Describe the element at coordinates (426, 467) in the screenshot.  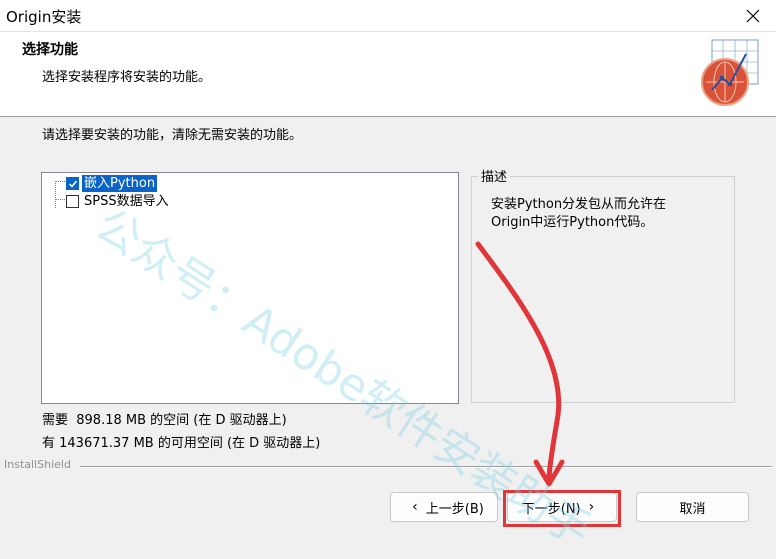
I see `footer-divider` at that location.